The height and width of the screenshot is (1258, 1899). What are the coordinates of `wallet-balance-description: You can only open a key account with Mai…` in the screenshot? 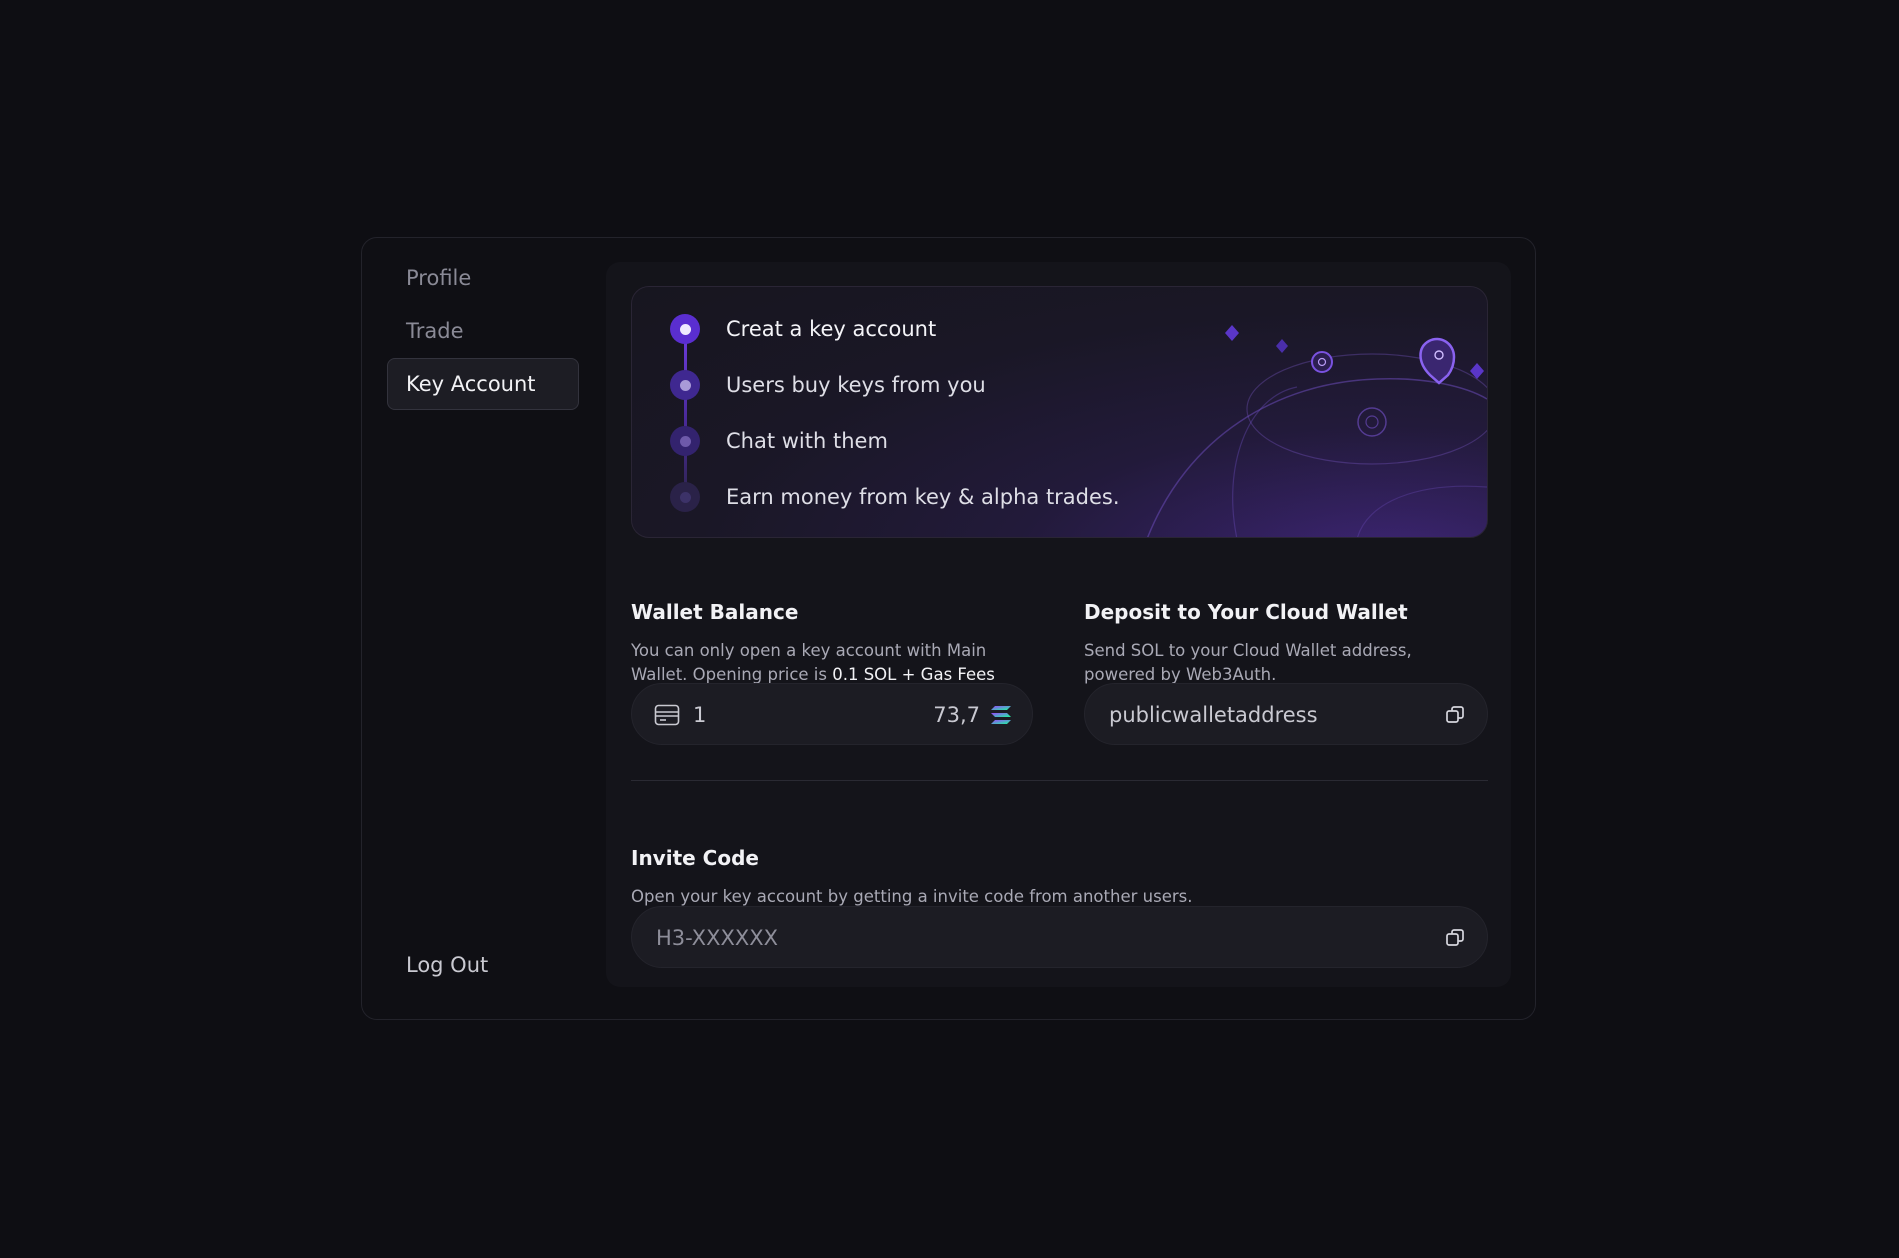 It's located at (813, 662).